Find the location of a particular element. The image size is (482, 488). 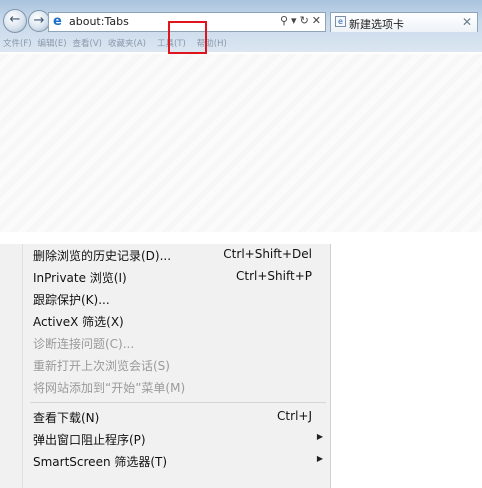

menu-item-label: 将网站添加到“开始”菜单(M) is located at coordinates (109, 388).